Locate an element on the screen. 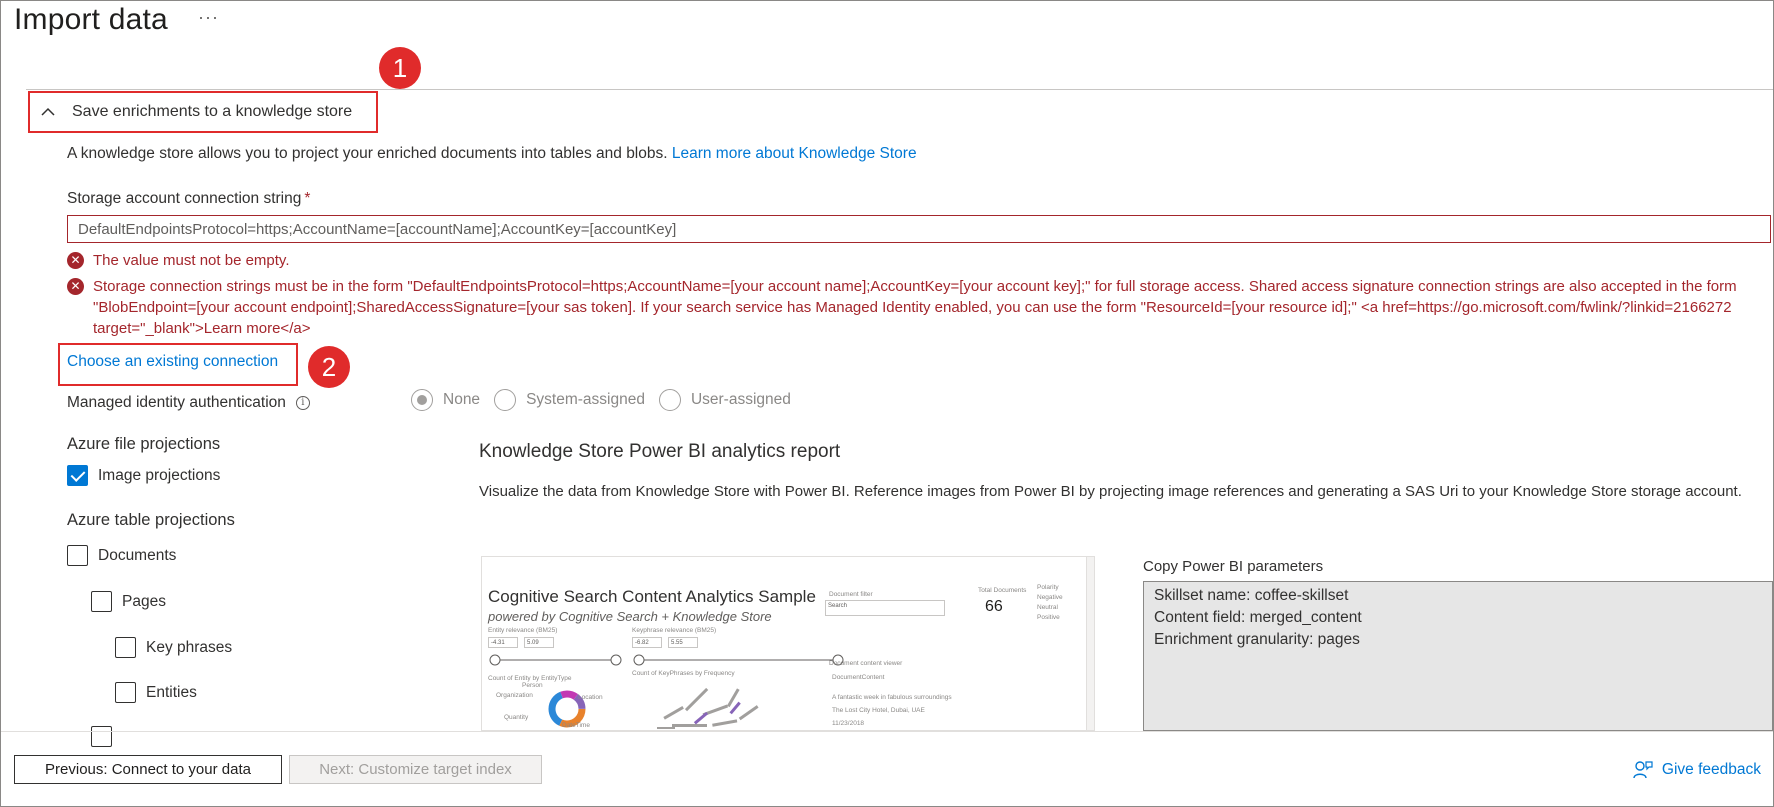 The image size is (1774, 807). radio-label: User-assigned is located at coordinates (740, 399).